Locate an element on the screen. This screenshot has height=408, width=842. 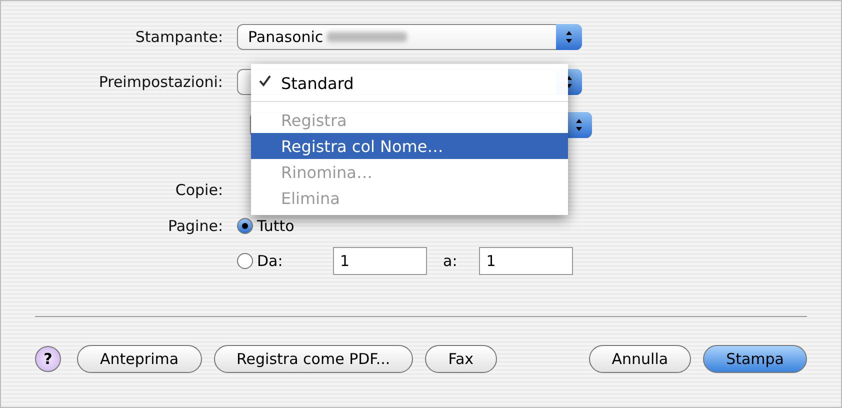
dialog-button: Stampa is located at coordinates (755, 359).